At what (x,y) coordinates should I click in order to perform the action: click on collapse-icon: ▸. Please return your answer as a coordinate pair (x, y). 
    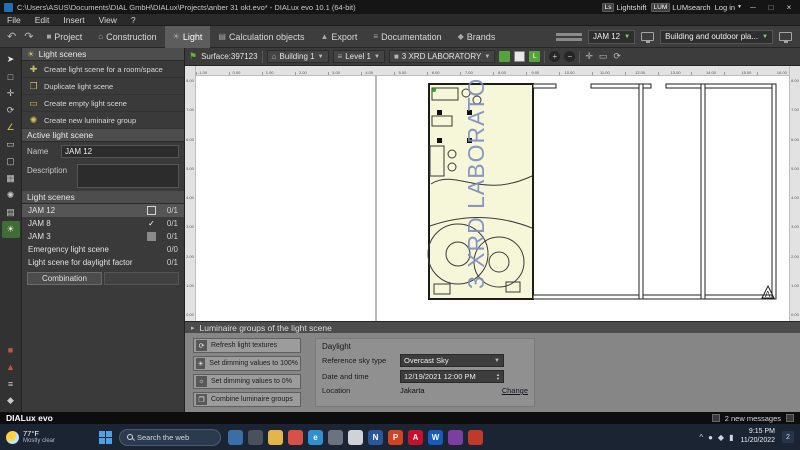
    Looking at the image, I should click on (193, 328).